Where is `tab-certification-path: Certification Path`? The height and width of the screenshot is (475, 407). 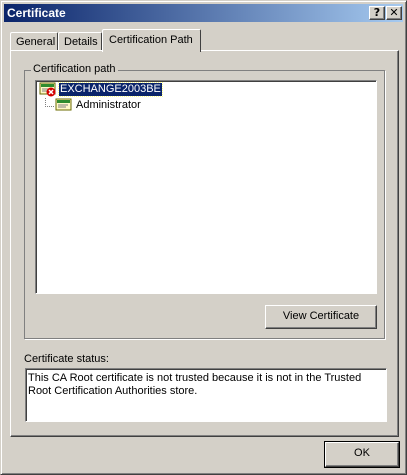
tab-certification-path: Certification Path is located at coordinates (151, 40).